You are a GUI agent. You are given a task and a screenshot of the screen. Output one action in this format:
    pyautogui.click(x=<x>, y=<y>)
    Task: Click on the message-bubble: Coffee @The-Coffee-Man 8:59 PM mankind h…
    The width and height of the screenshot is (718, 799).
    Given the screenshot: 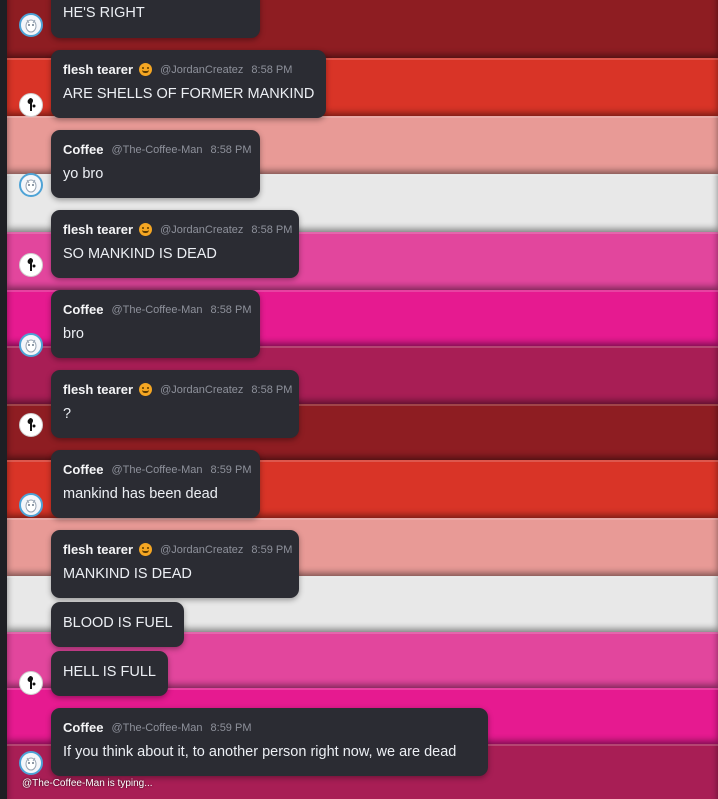 What is the action you would take?
    pyautogui.click(x=155, y=484)
    